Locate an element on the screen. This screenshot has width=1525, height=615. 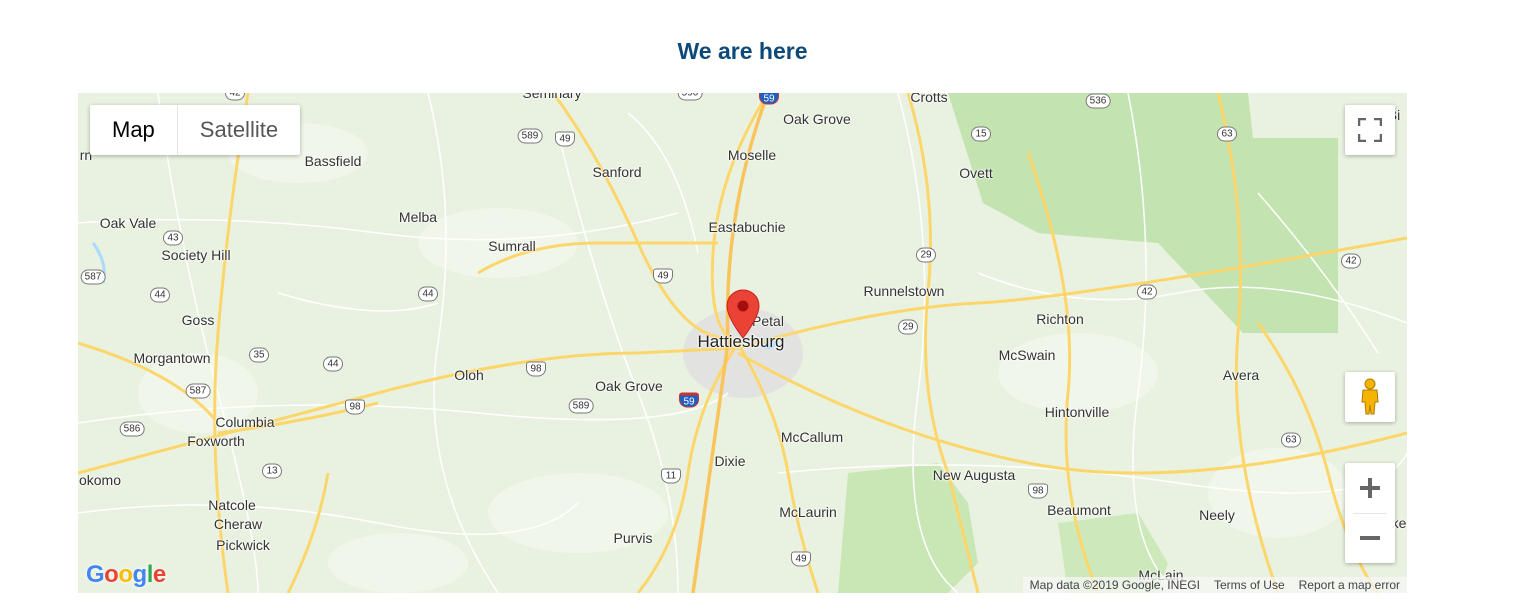
place-label: Runnelstown is located at coordinates (904, 291).